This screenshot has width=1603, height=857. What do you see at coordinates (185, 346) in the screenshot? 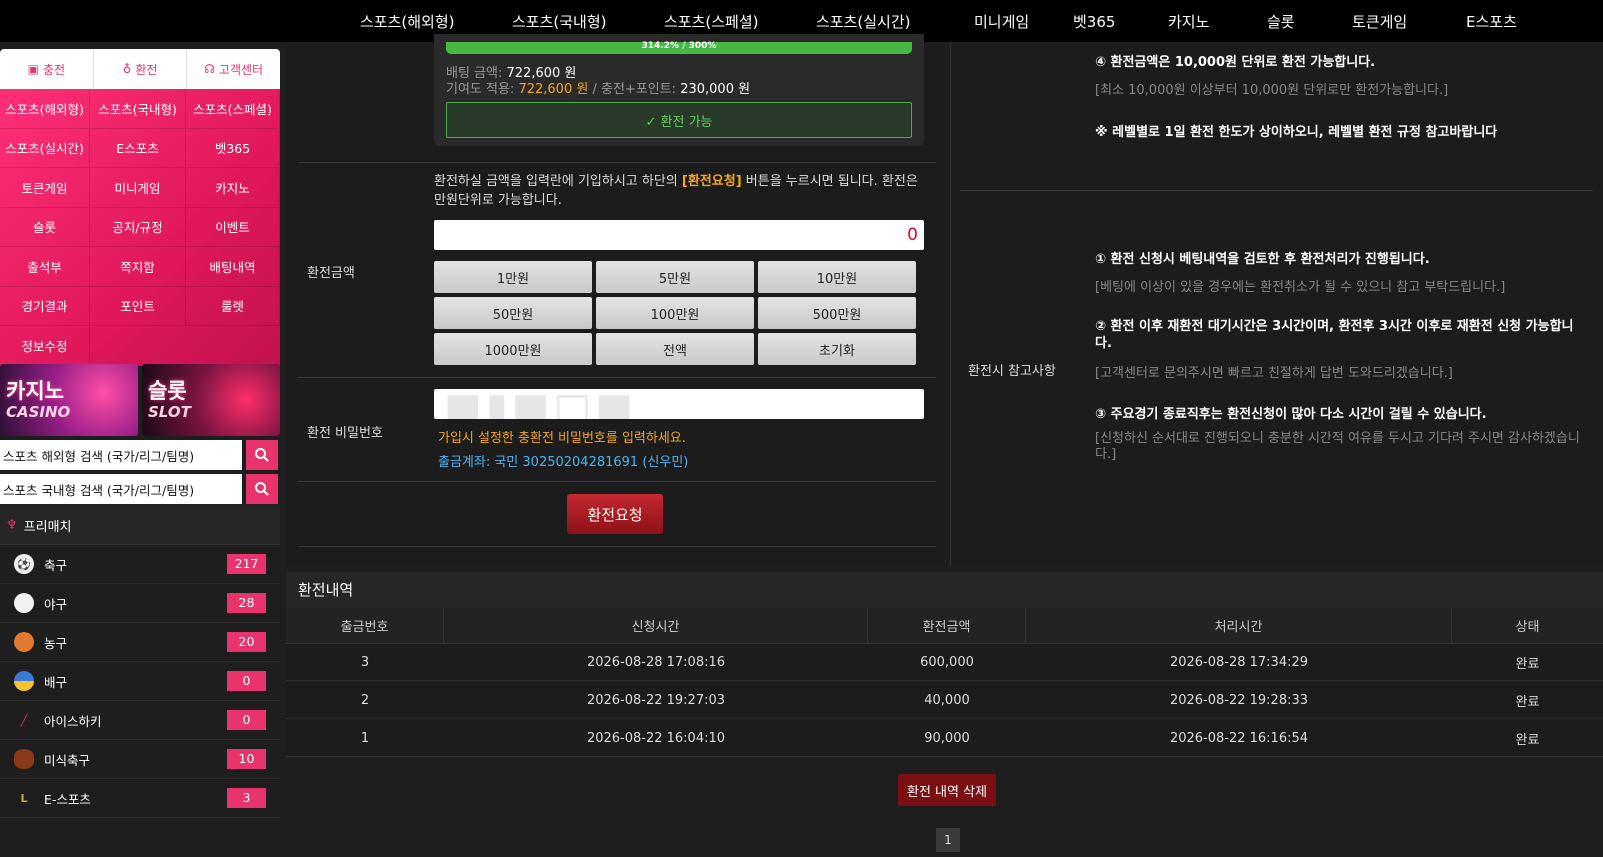
I see `sidebar-item-empty` at bounding box center [185, 346].